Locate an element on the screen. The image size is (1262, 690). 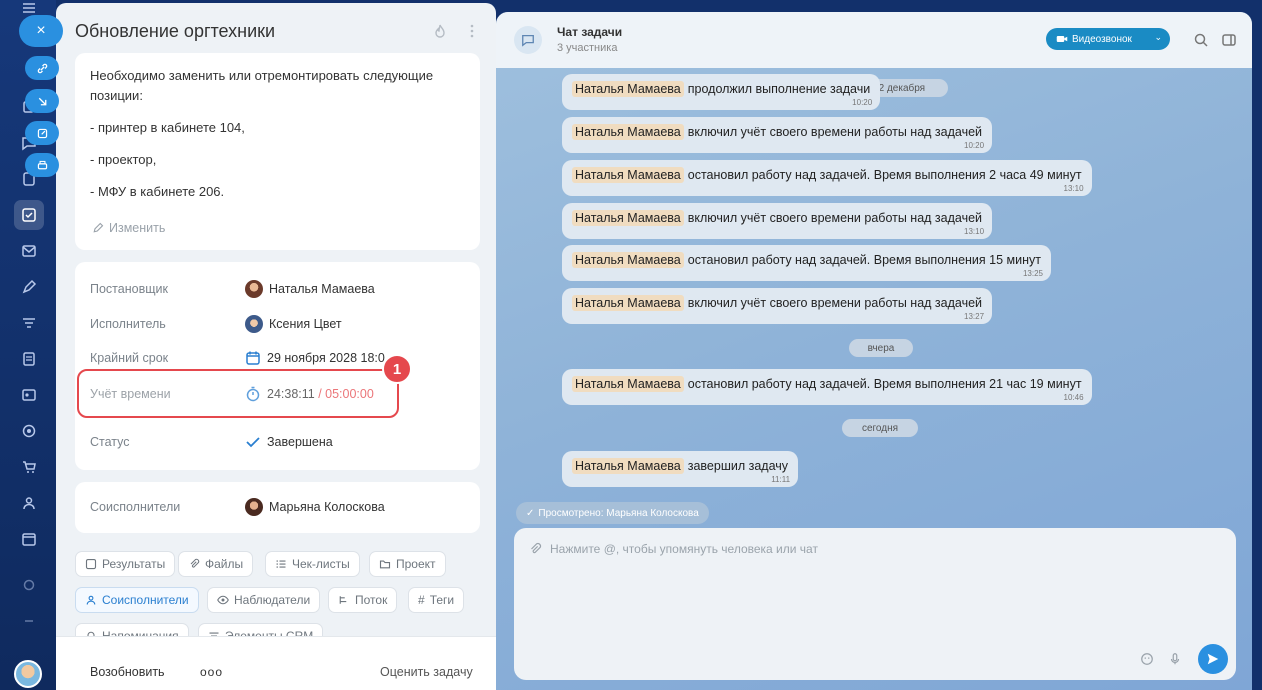
send-button is located at coordinates (1213, 659).